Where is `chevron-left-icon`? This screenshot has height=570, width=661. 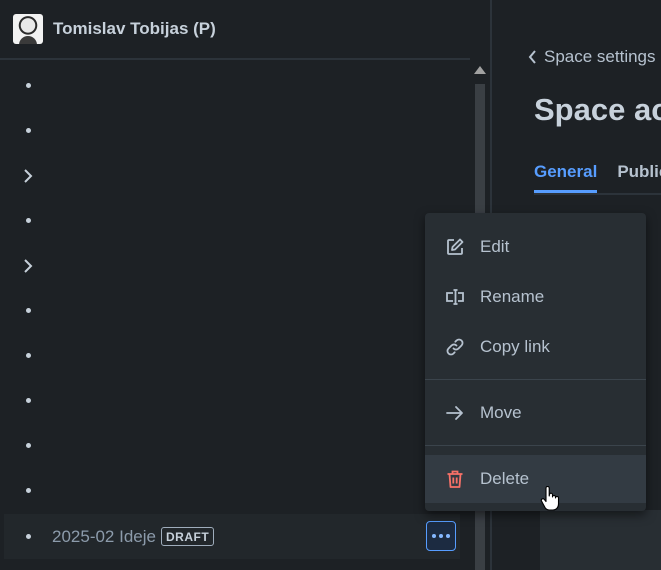
chevron-left-icon is located at coordinates (532, 57).